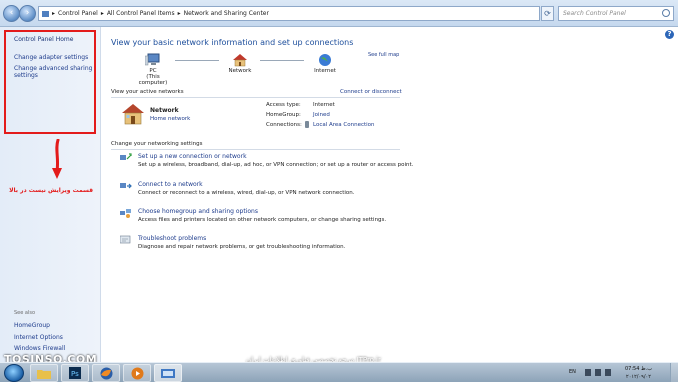 Image resolution: width=678 pixels, height=382 pixels. I want to click on annotation-text: قسمت ویرایش نیست در بالا, so click(51, 190).